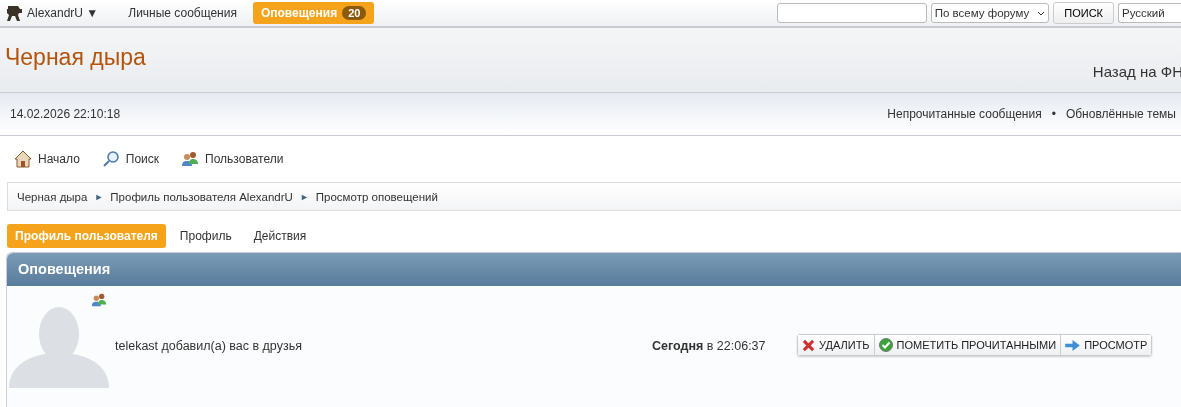  What do you see at coordinates (1120, 114) in the screenshot?
I see `info-link: Обновлённые темы` at bounding box center [1120, 114].